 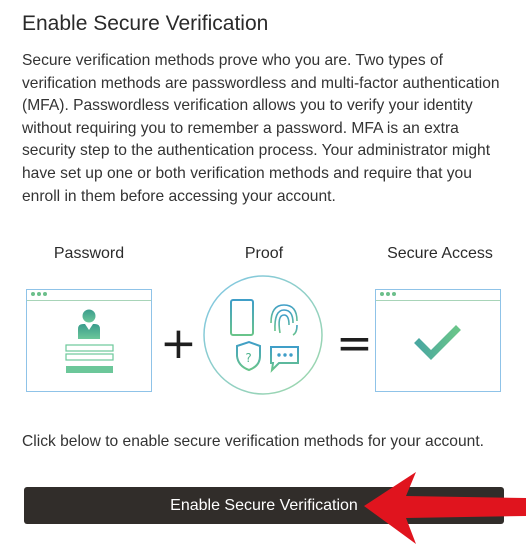 I want to click on user-login-form-icon, so click(x=89, y=341).